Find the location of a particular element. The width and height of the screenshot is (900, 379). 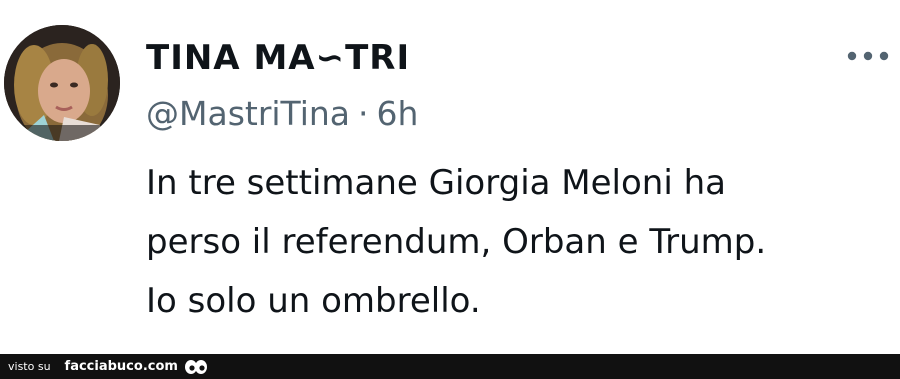

visto-su-label: visto su is located at coordinates (29, 366).